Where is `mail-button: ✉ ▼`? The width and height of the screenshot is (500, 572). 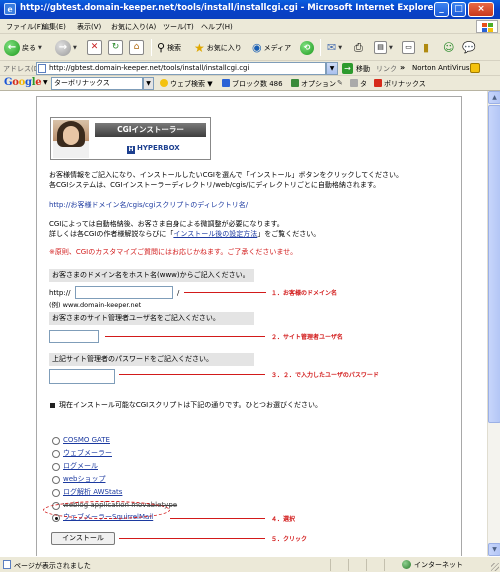
mail-button: ✉ ▼ is located at coordinates (334, 47).